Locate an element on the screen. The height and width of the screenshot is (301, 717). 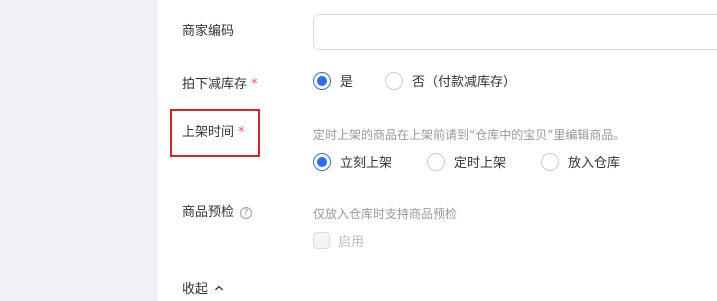
listing-now-radio: 立刻上架 is located at coordinates (352, 161).